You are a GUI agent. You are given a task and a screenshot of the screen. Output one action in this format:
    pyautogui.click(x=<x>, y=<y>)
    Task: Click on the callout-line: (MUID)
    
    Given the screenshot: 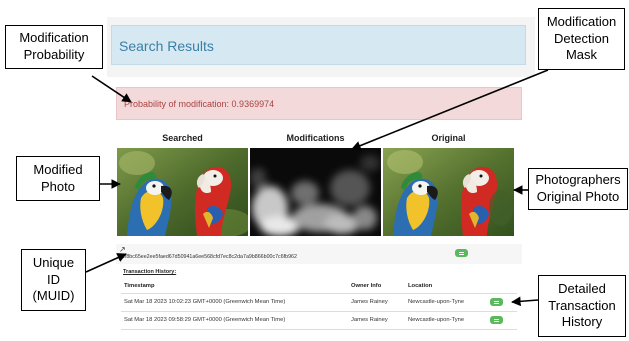 What is the action you would take?
    pyautogui.click(x=53, y=296)
    